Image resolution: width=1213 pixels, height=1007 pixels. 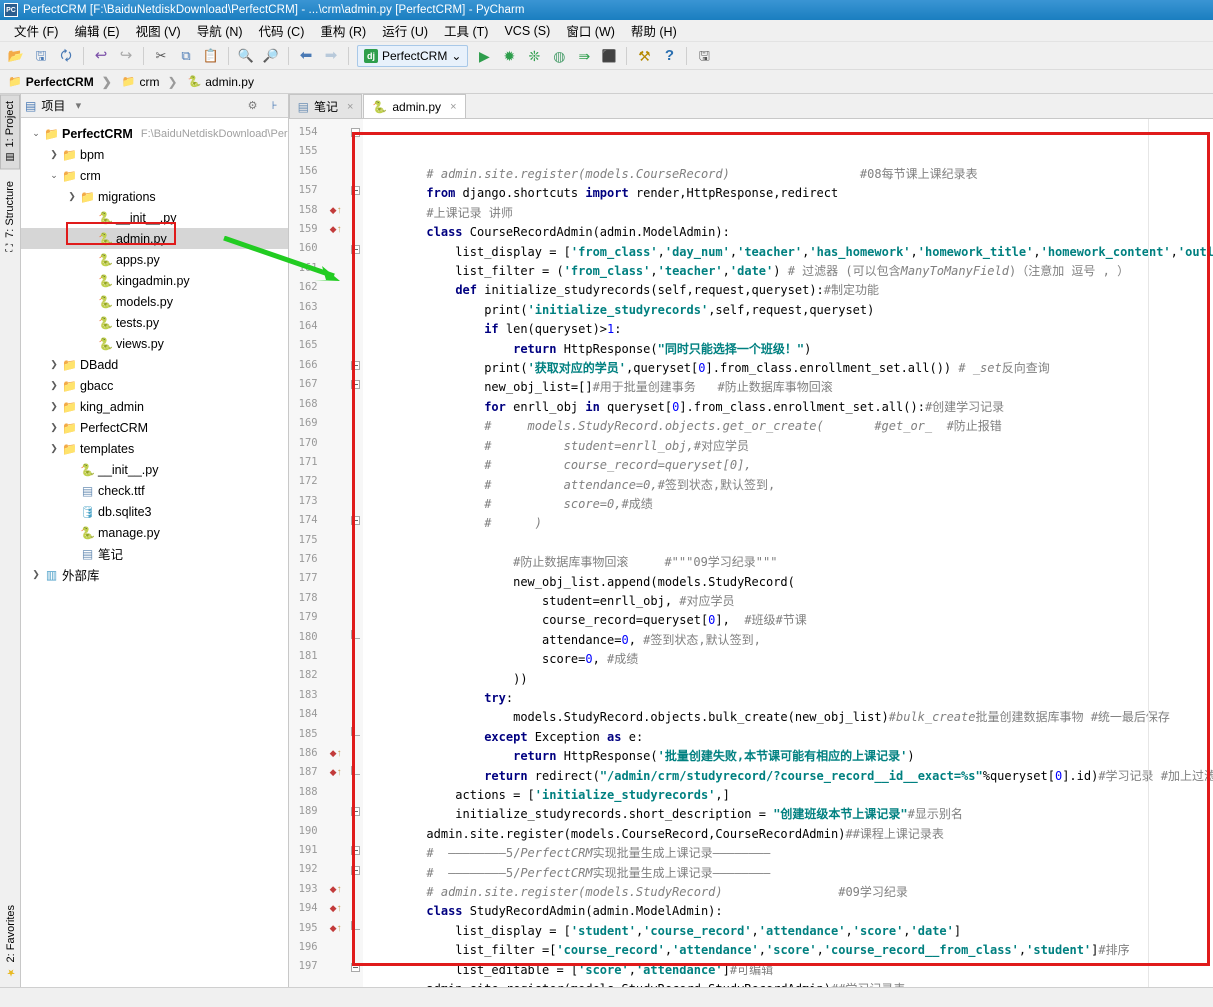 I want to click on gutter-marker-column: ◆ ↑ ◆ ↑ ◆ ↑ ◆ ↑ ◆ ↑ ◆ ↑ ◆ ↑, so click(x=335, y=553).